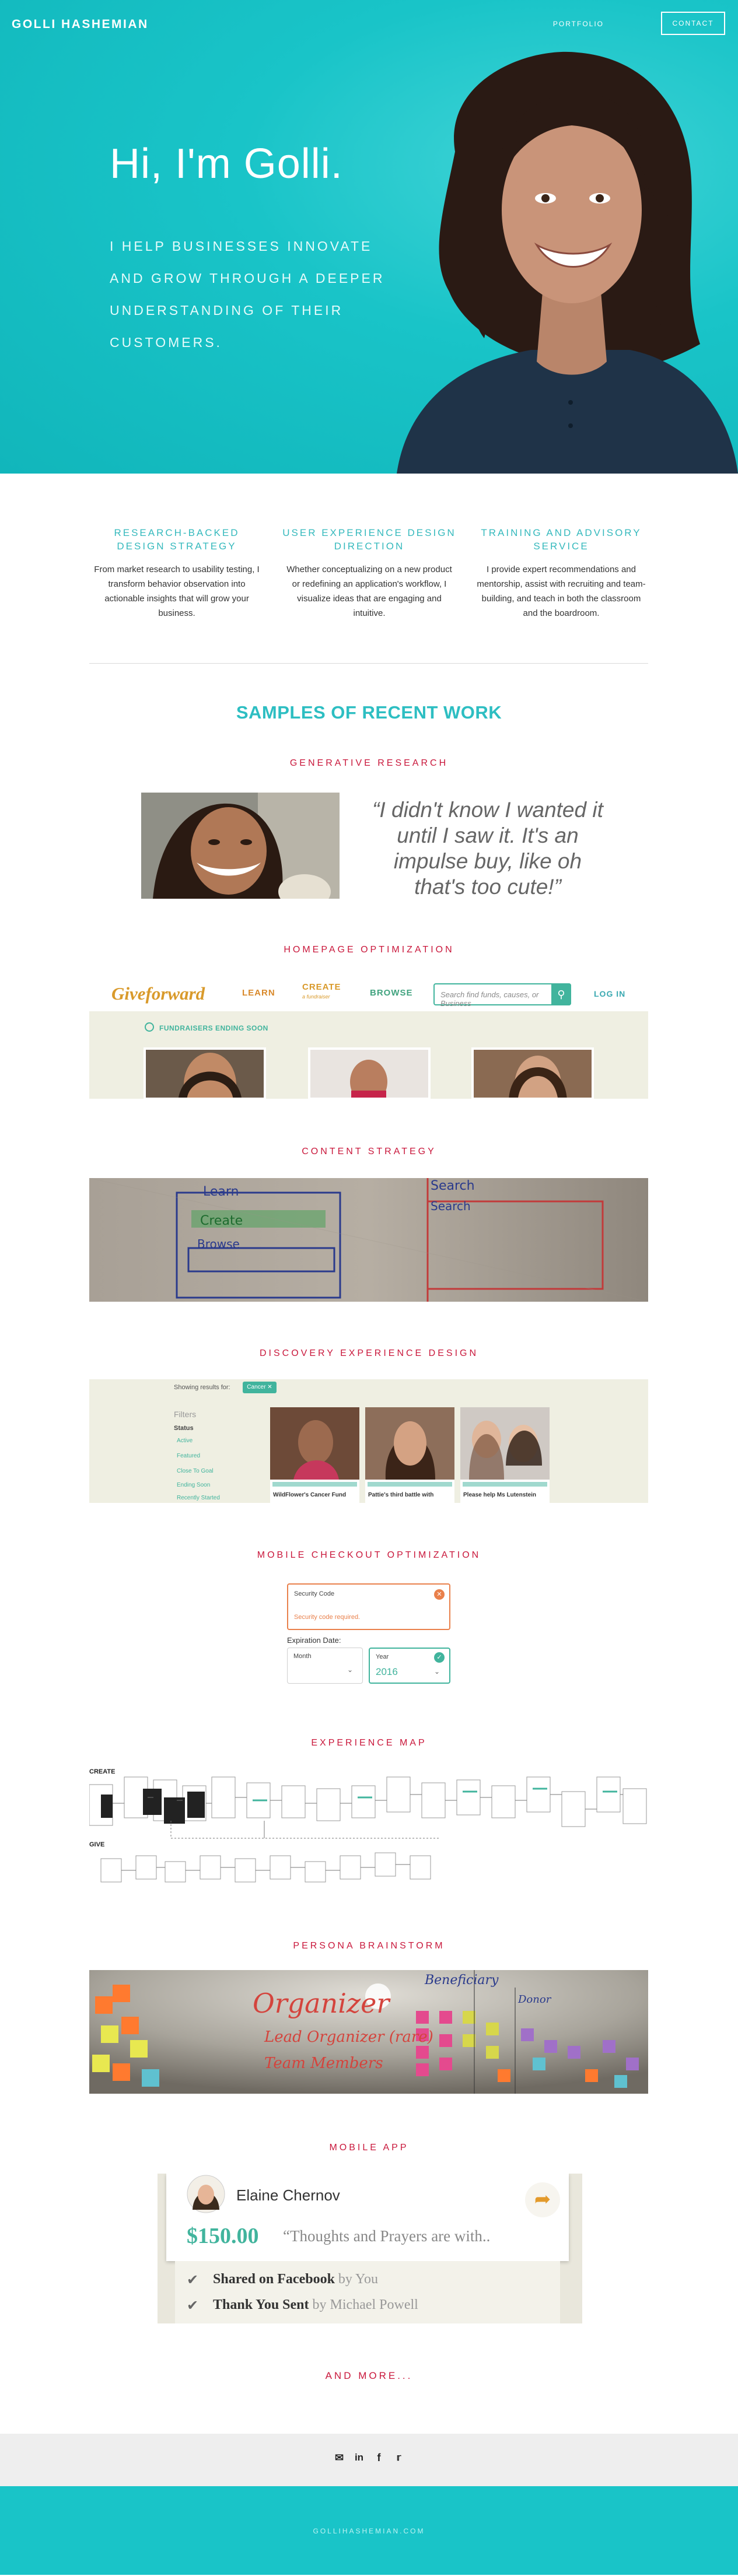 Image resolution: width=738 pixels, height=2576 pixels. Describe the element at coordinates (409, 1666) in the screenshot. I see `year-select: Year ✓ 2016 ⌄` at that location.